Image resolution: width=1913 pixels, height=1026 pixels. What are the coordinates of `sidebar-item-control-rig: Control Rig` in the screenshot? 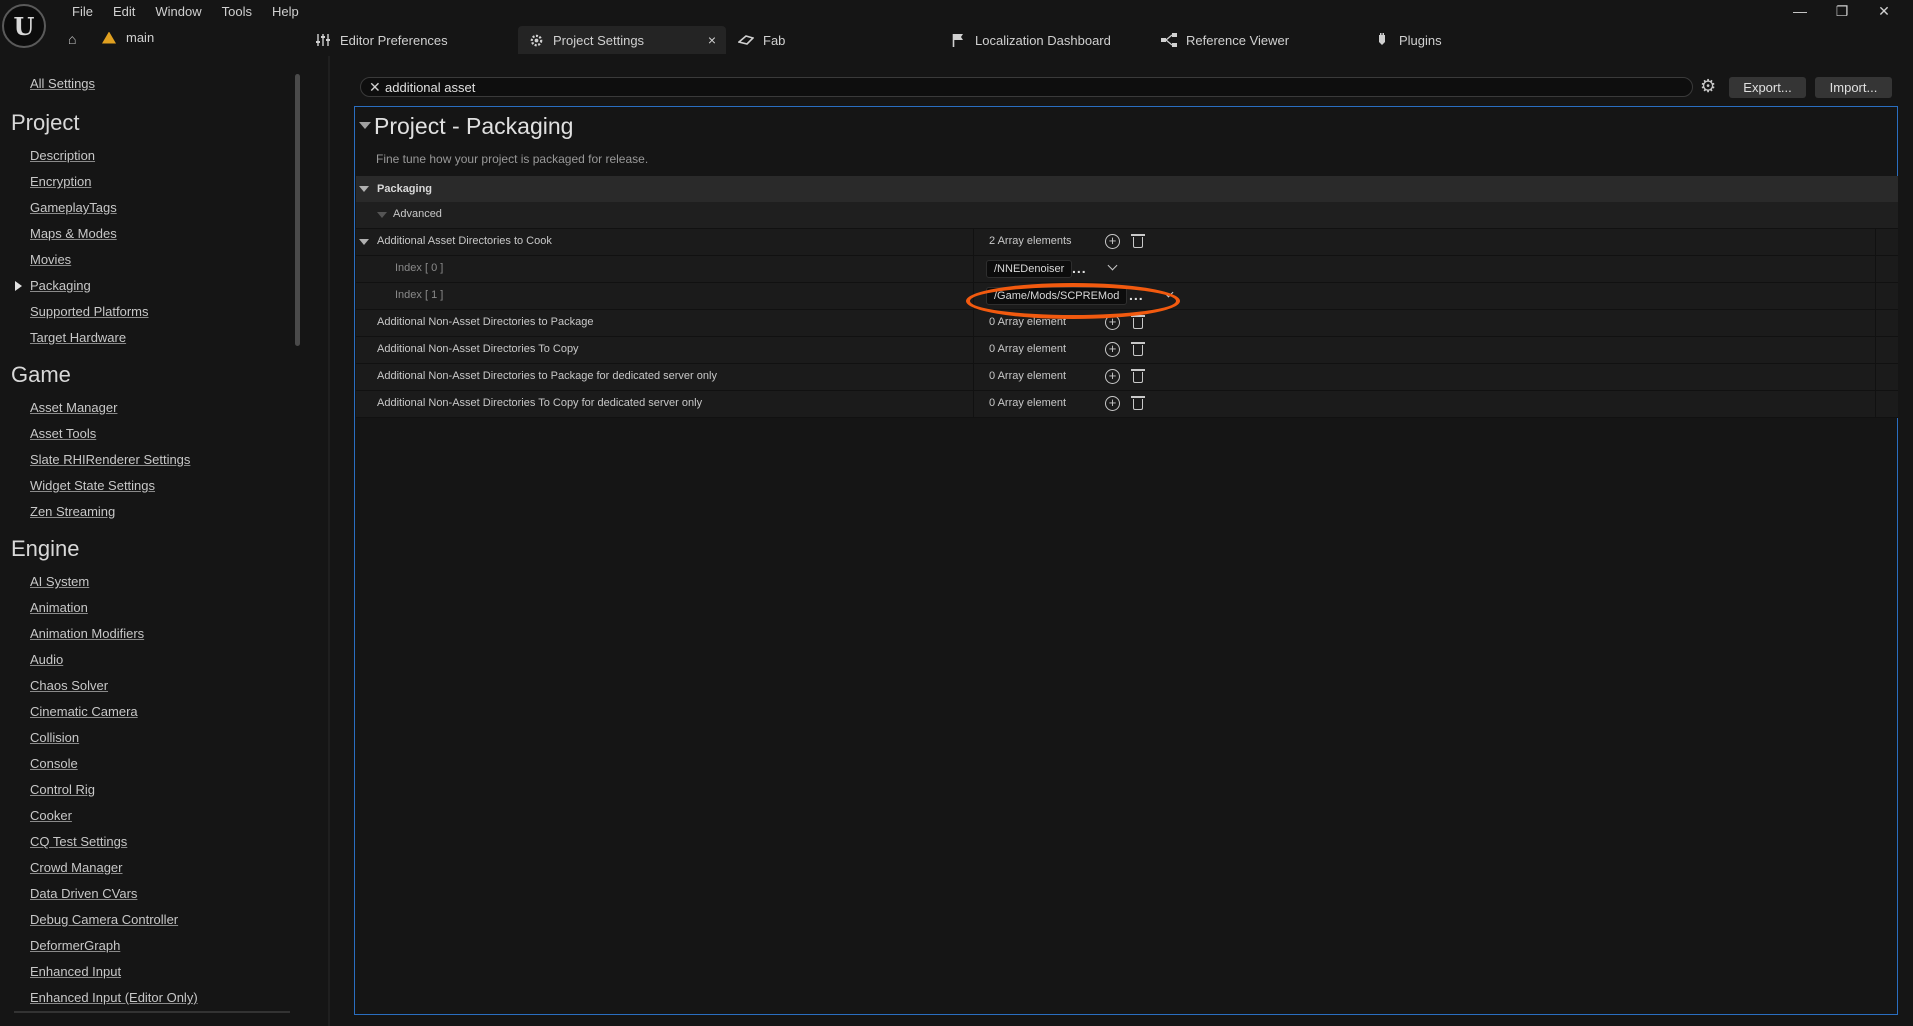 It's located at (62, 789).